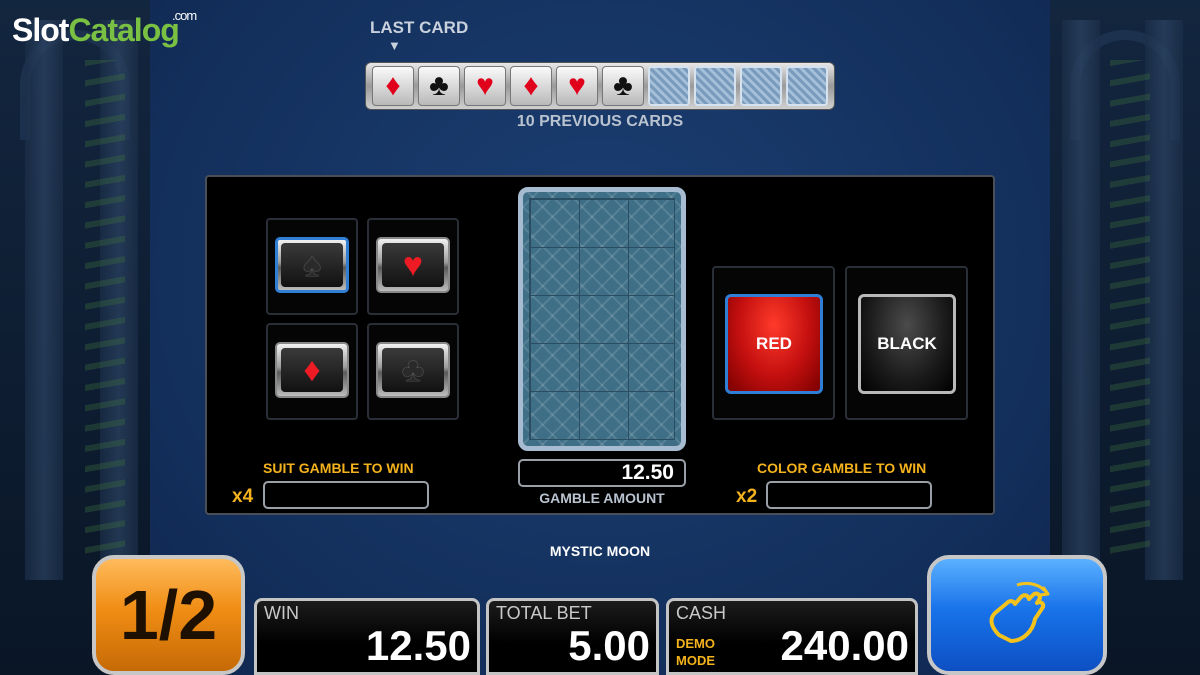 This screenshot has height=675, width=1200. I want to click on win-label: WIN, so click(281, 613).